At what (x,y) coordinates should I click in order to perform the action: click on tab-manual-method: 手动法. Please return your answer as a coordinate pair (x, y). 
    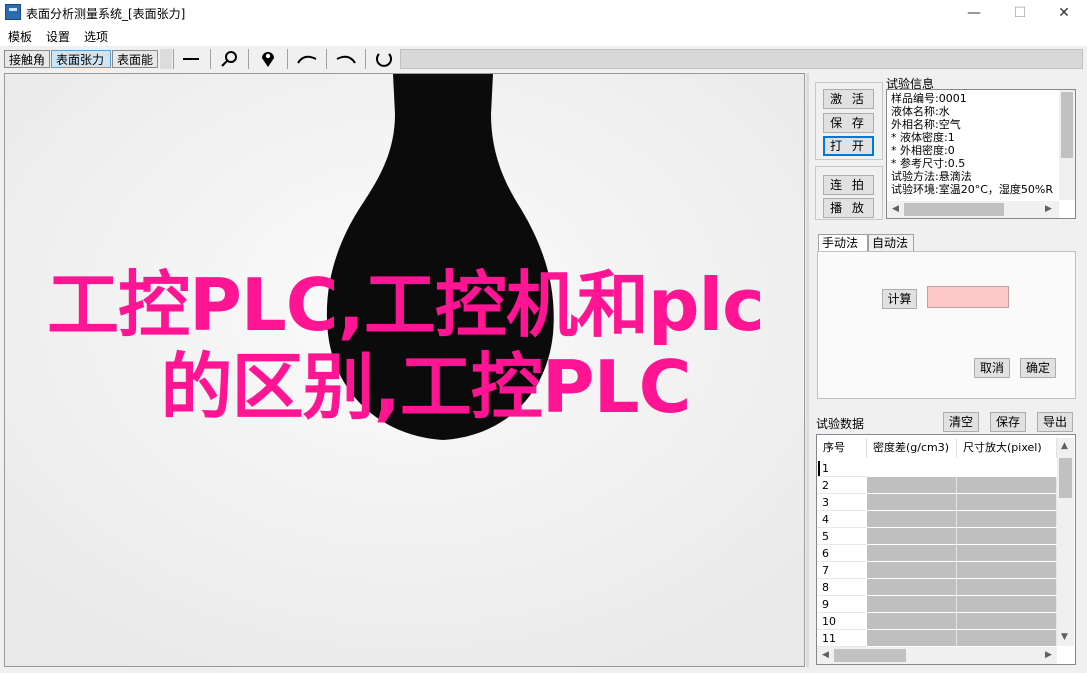
    Looking at the image, I should click on (843, 243).